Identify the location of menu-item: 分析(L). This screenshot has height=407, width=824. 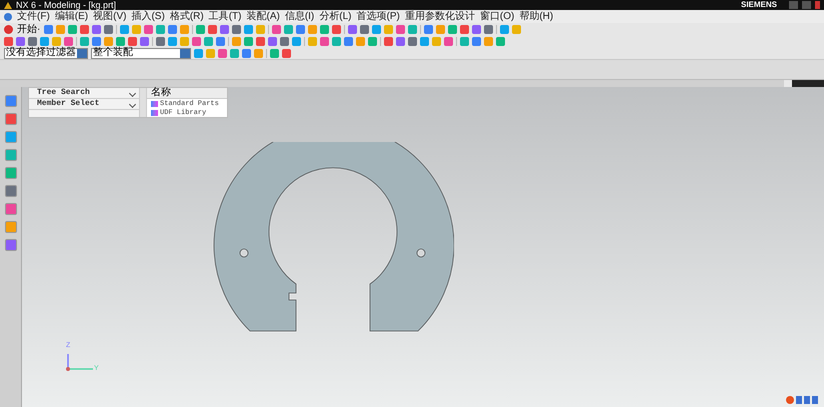
(335, 16).